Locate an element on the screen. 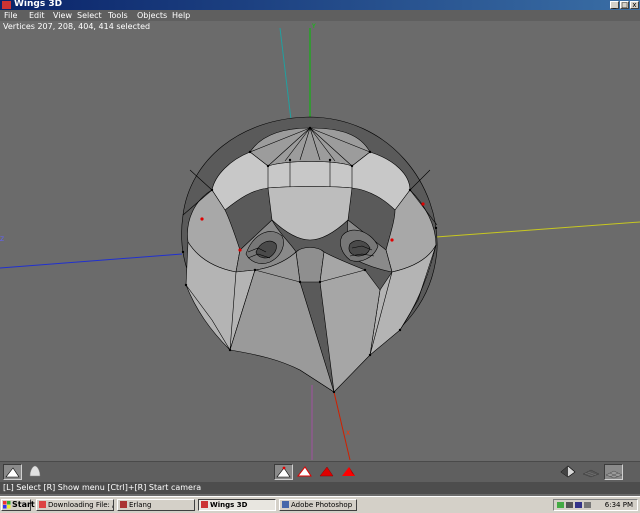  task-label: Erlang is located at coordinates (140, 505).